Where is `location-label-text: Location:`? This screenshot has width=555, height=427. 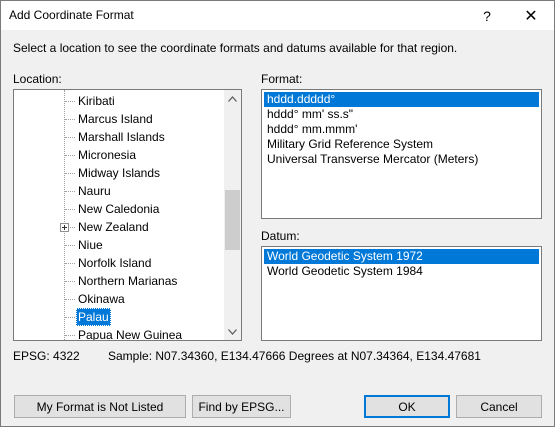
location-label-text: Location: is located at coordinates (37, 79).